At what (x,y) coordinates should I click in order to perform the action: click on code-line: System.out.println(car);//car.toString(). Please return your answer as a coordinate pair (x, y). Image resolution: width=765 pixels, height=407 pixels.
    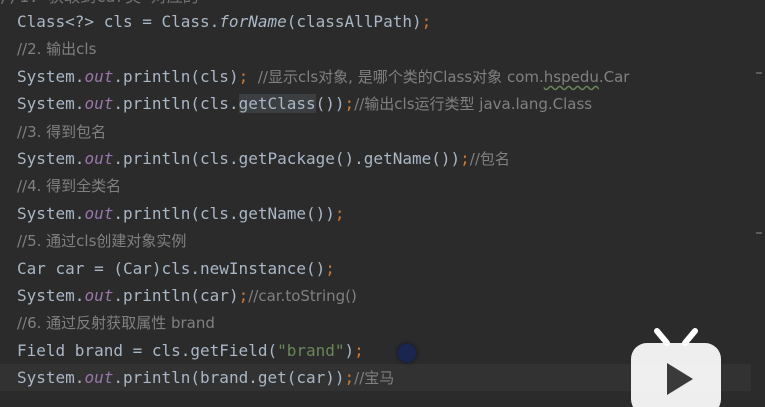
    Looking at the image, I should click on (391, 295).